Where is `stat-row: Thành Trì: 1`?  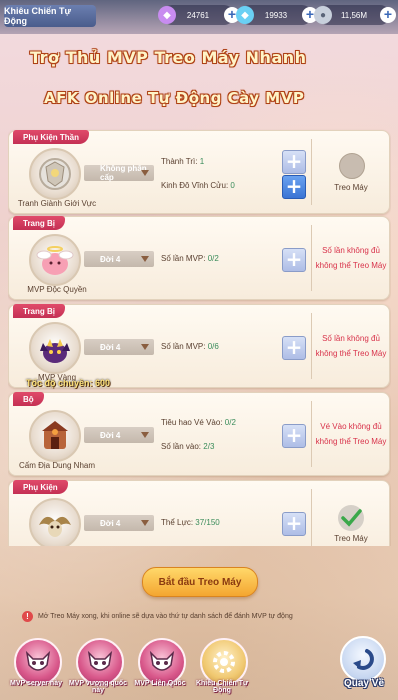
stat-row: Thành Trì: 1 is located at coordinates (183, 161).